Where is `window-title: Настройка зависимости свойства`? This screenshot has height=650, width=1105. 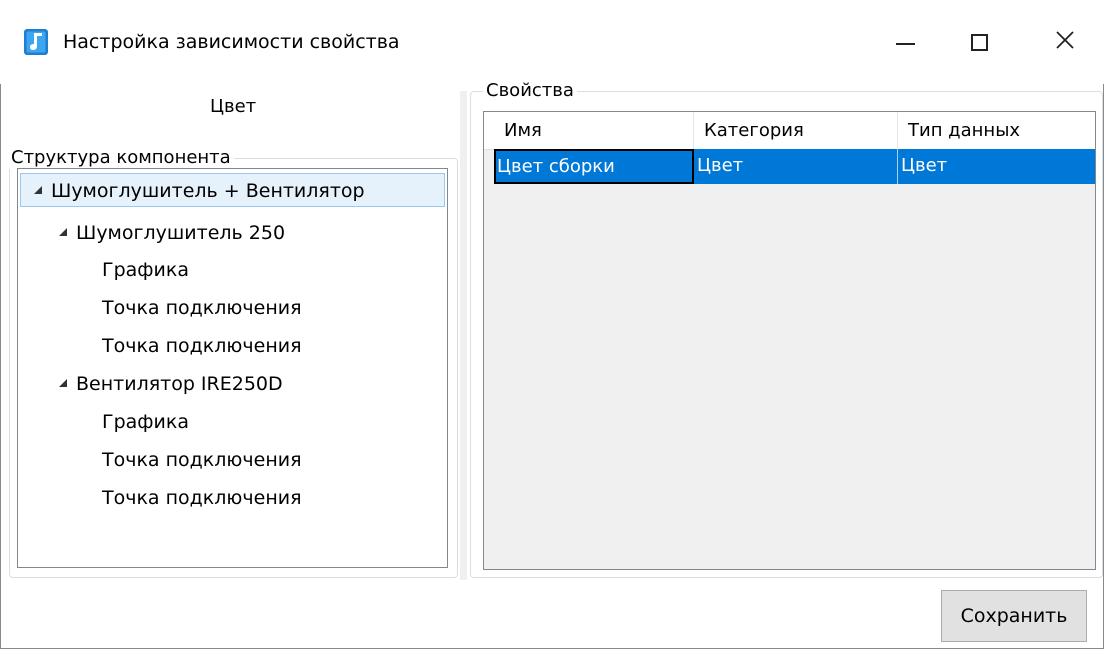 window-title: Настройка зависимости свойства is located at coordinates (231, 42).